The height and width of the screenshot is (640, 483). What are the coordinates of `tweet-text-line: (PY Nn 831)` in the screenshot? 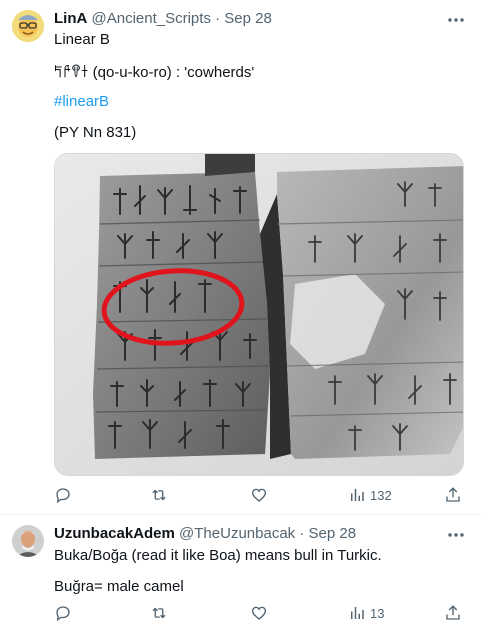 It's located at (95, 132).